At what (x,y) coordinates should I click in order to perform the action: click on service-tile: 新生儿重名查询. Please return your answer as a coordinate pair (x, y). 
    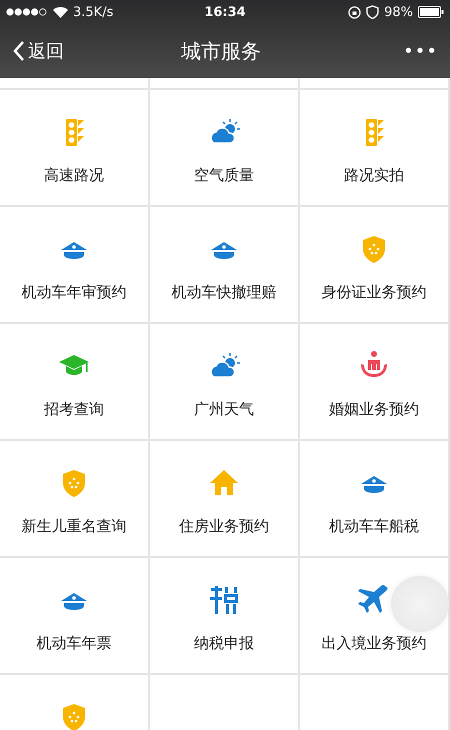
    Looking at the image, I should click on (75, 499).